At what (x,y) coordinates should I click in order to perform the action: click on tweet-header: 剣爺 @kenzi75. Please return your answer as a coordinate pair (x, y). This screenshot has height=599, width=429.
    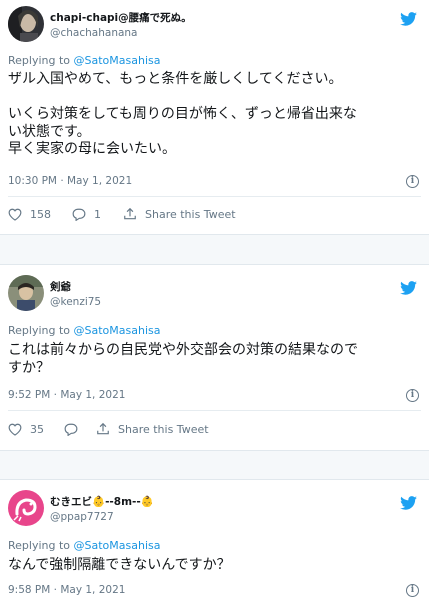
    Looking at the image, I should click on (218, 295).